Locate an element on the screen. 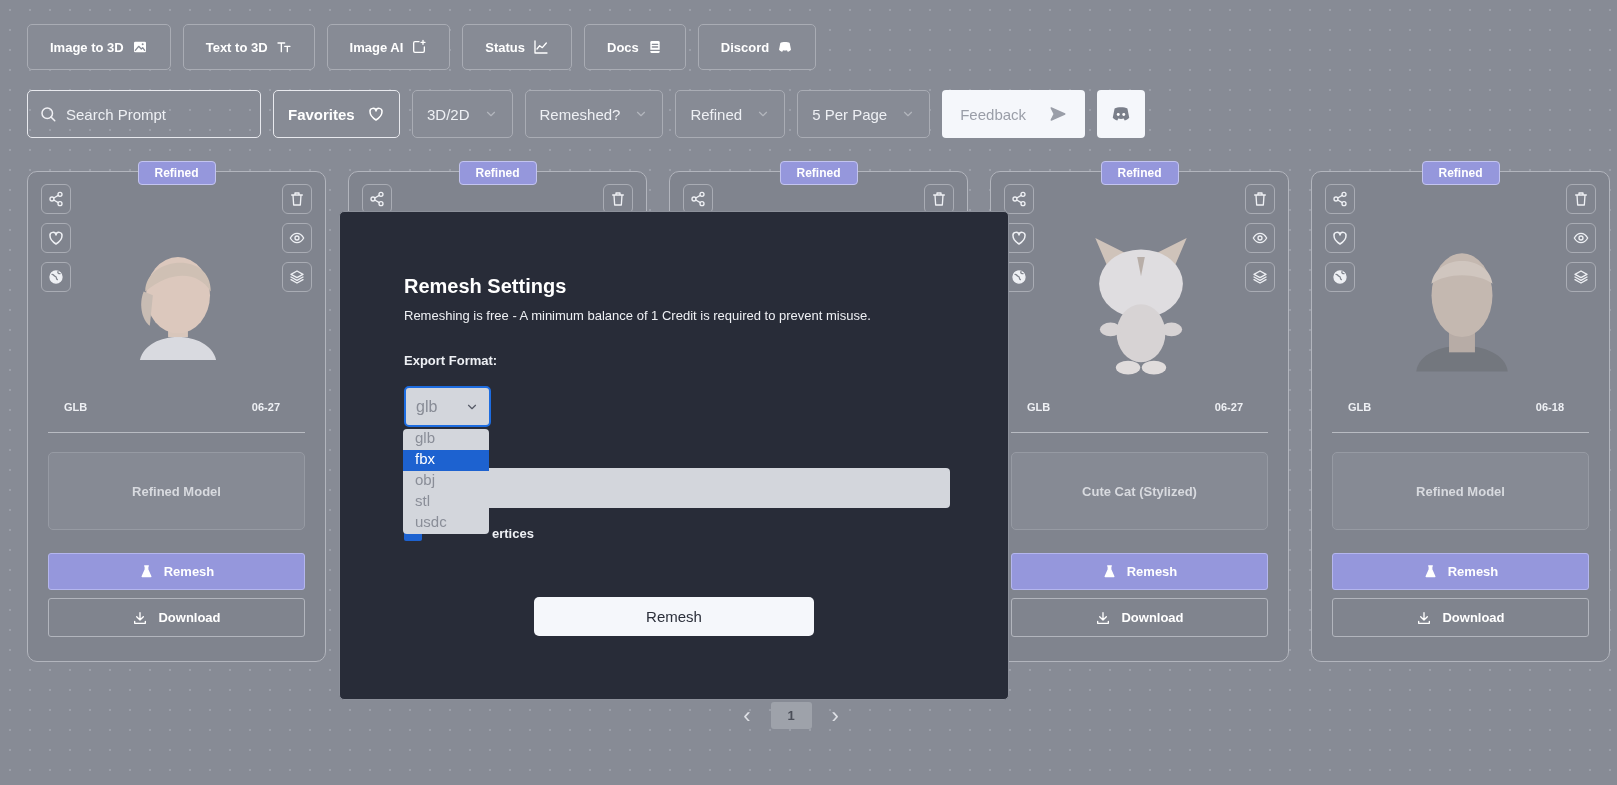 The width and height of the screenshot is (1617, 785). filter-dropdown: Refined is located at coordinates (730, 114).